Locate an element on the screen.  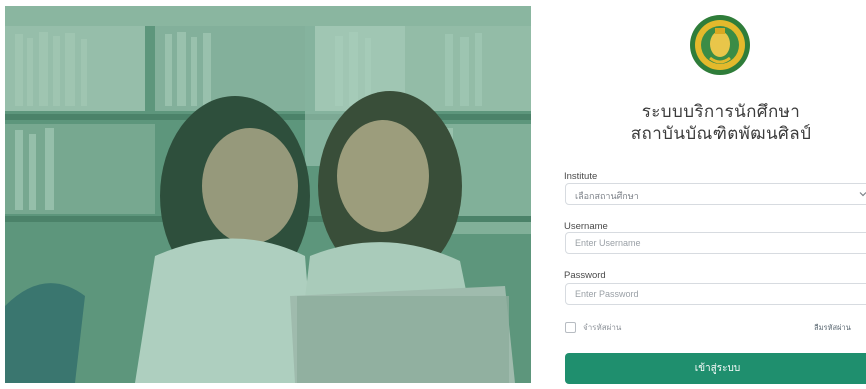
password-label: Password is located at coordinates (585, 275).